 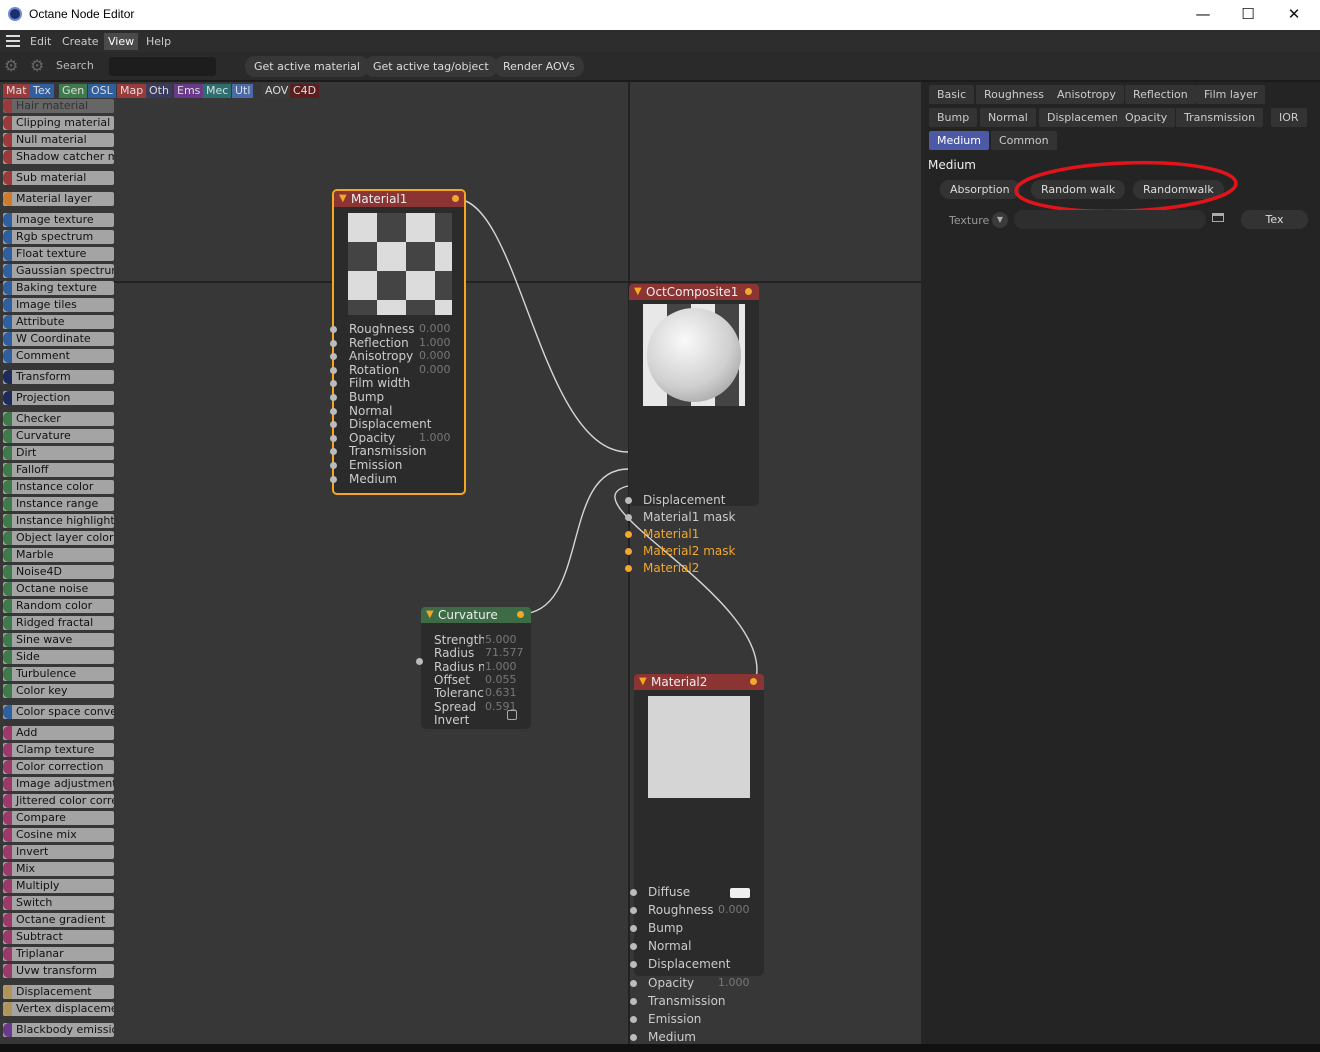 I want to click on material2-output-port, so click(x=753, y=681).